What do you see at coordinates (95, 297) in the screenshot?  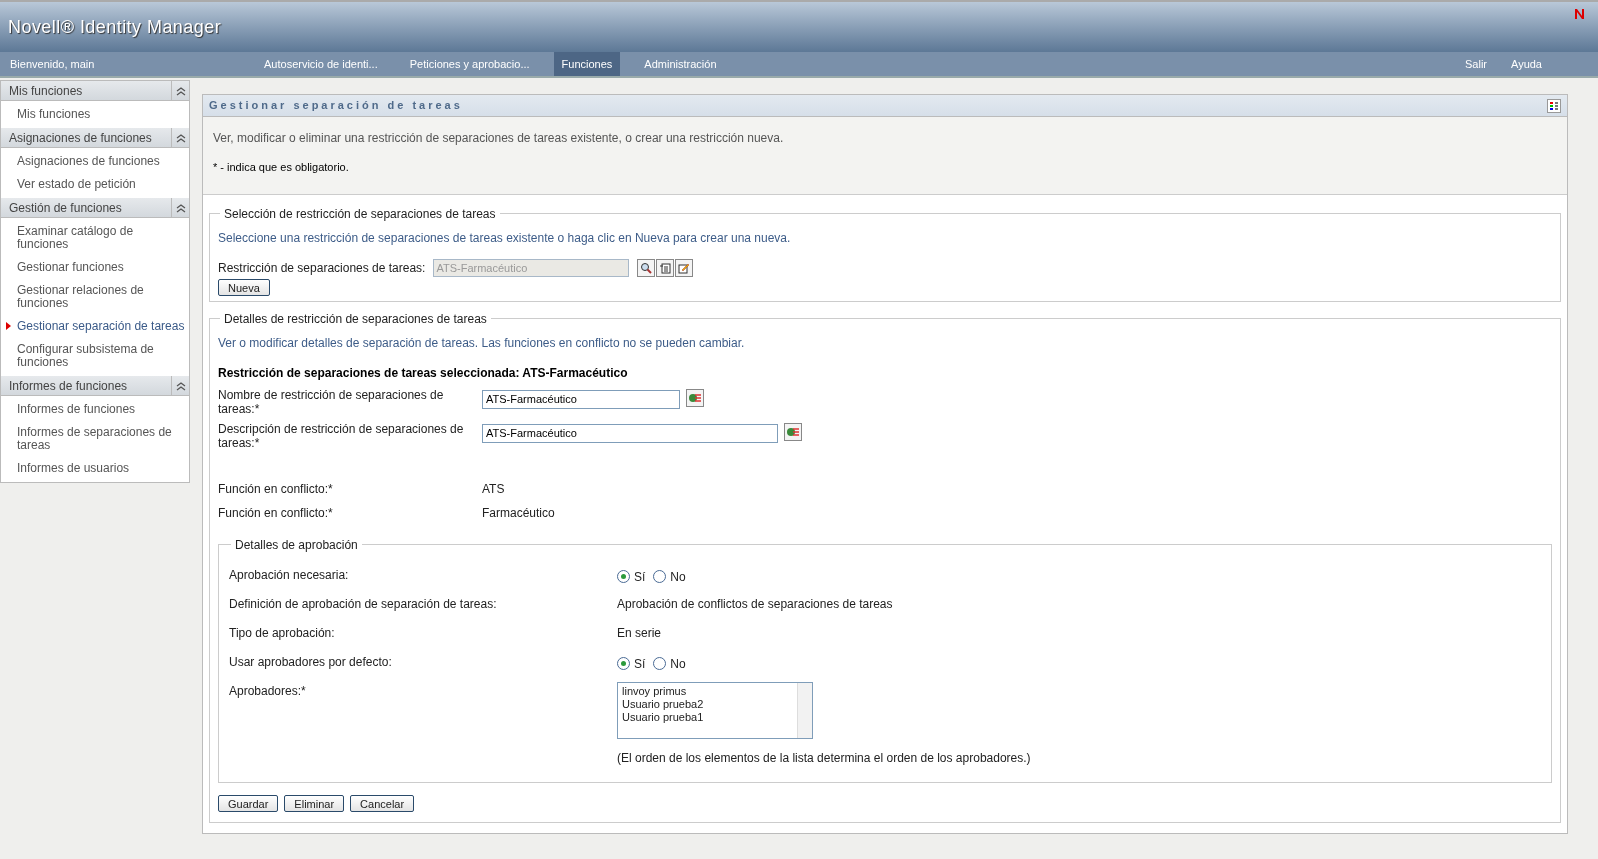 I see `sidebar-item: Gestionar relaciones de funciones` at bounding box center [95, 297].